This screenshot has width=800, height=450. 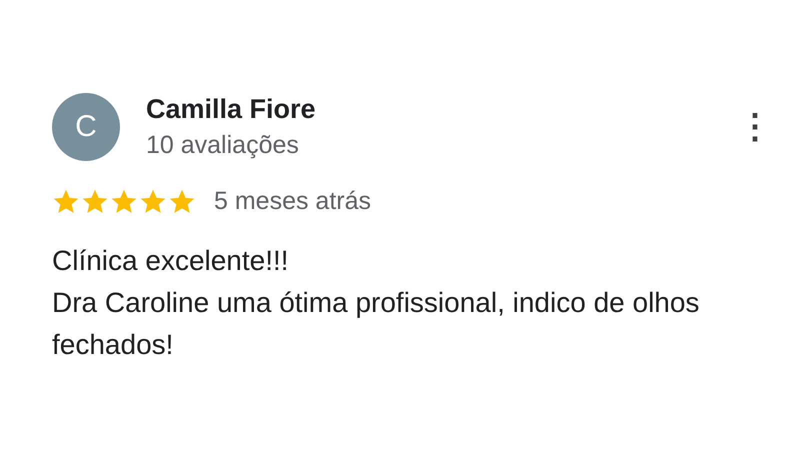 I want to click on review-count: 10 avaliações, so click(x=223, y=145).